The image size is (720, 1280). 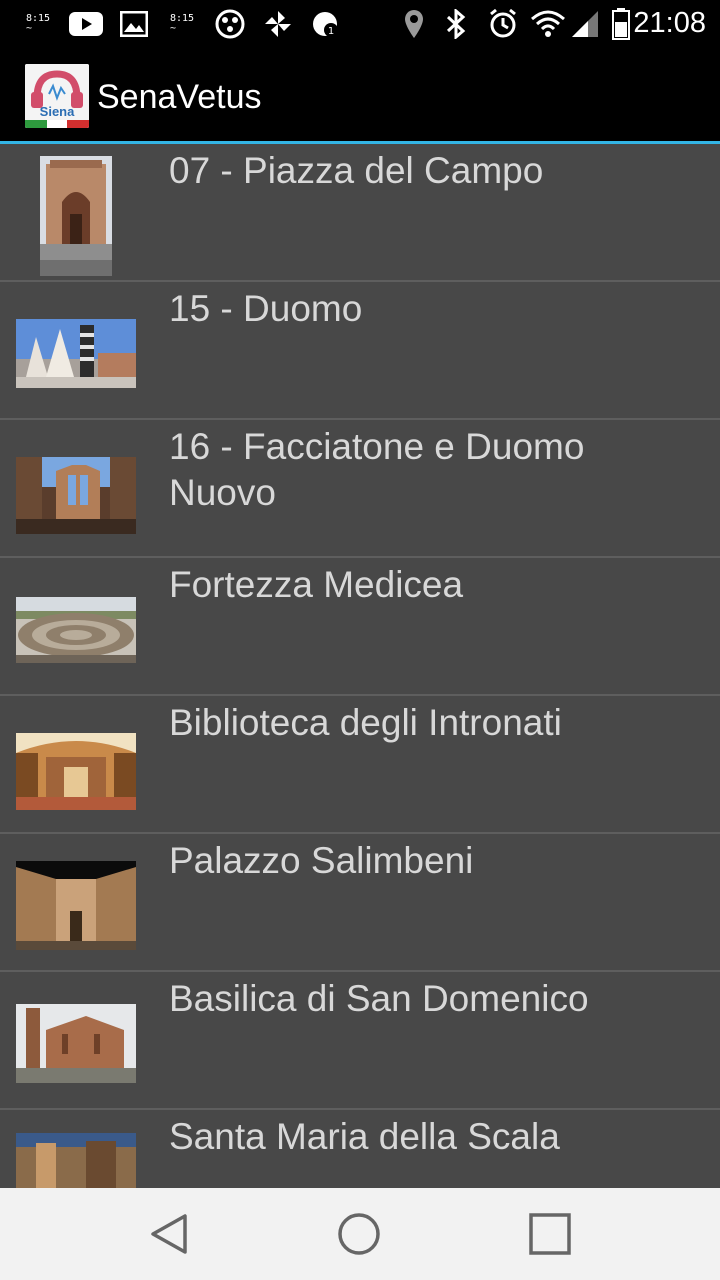 What do you see at coordinates (360, 24) in the screenshot?
I see `status-bar: 8:15 ~ 8:15 ~ 1 21:08` at bounding box center [360, 24].